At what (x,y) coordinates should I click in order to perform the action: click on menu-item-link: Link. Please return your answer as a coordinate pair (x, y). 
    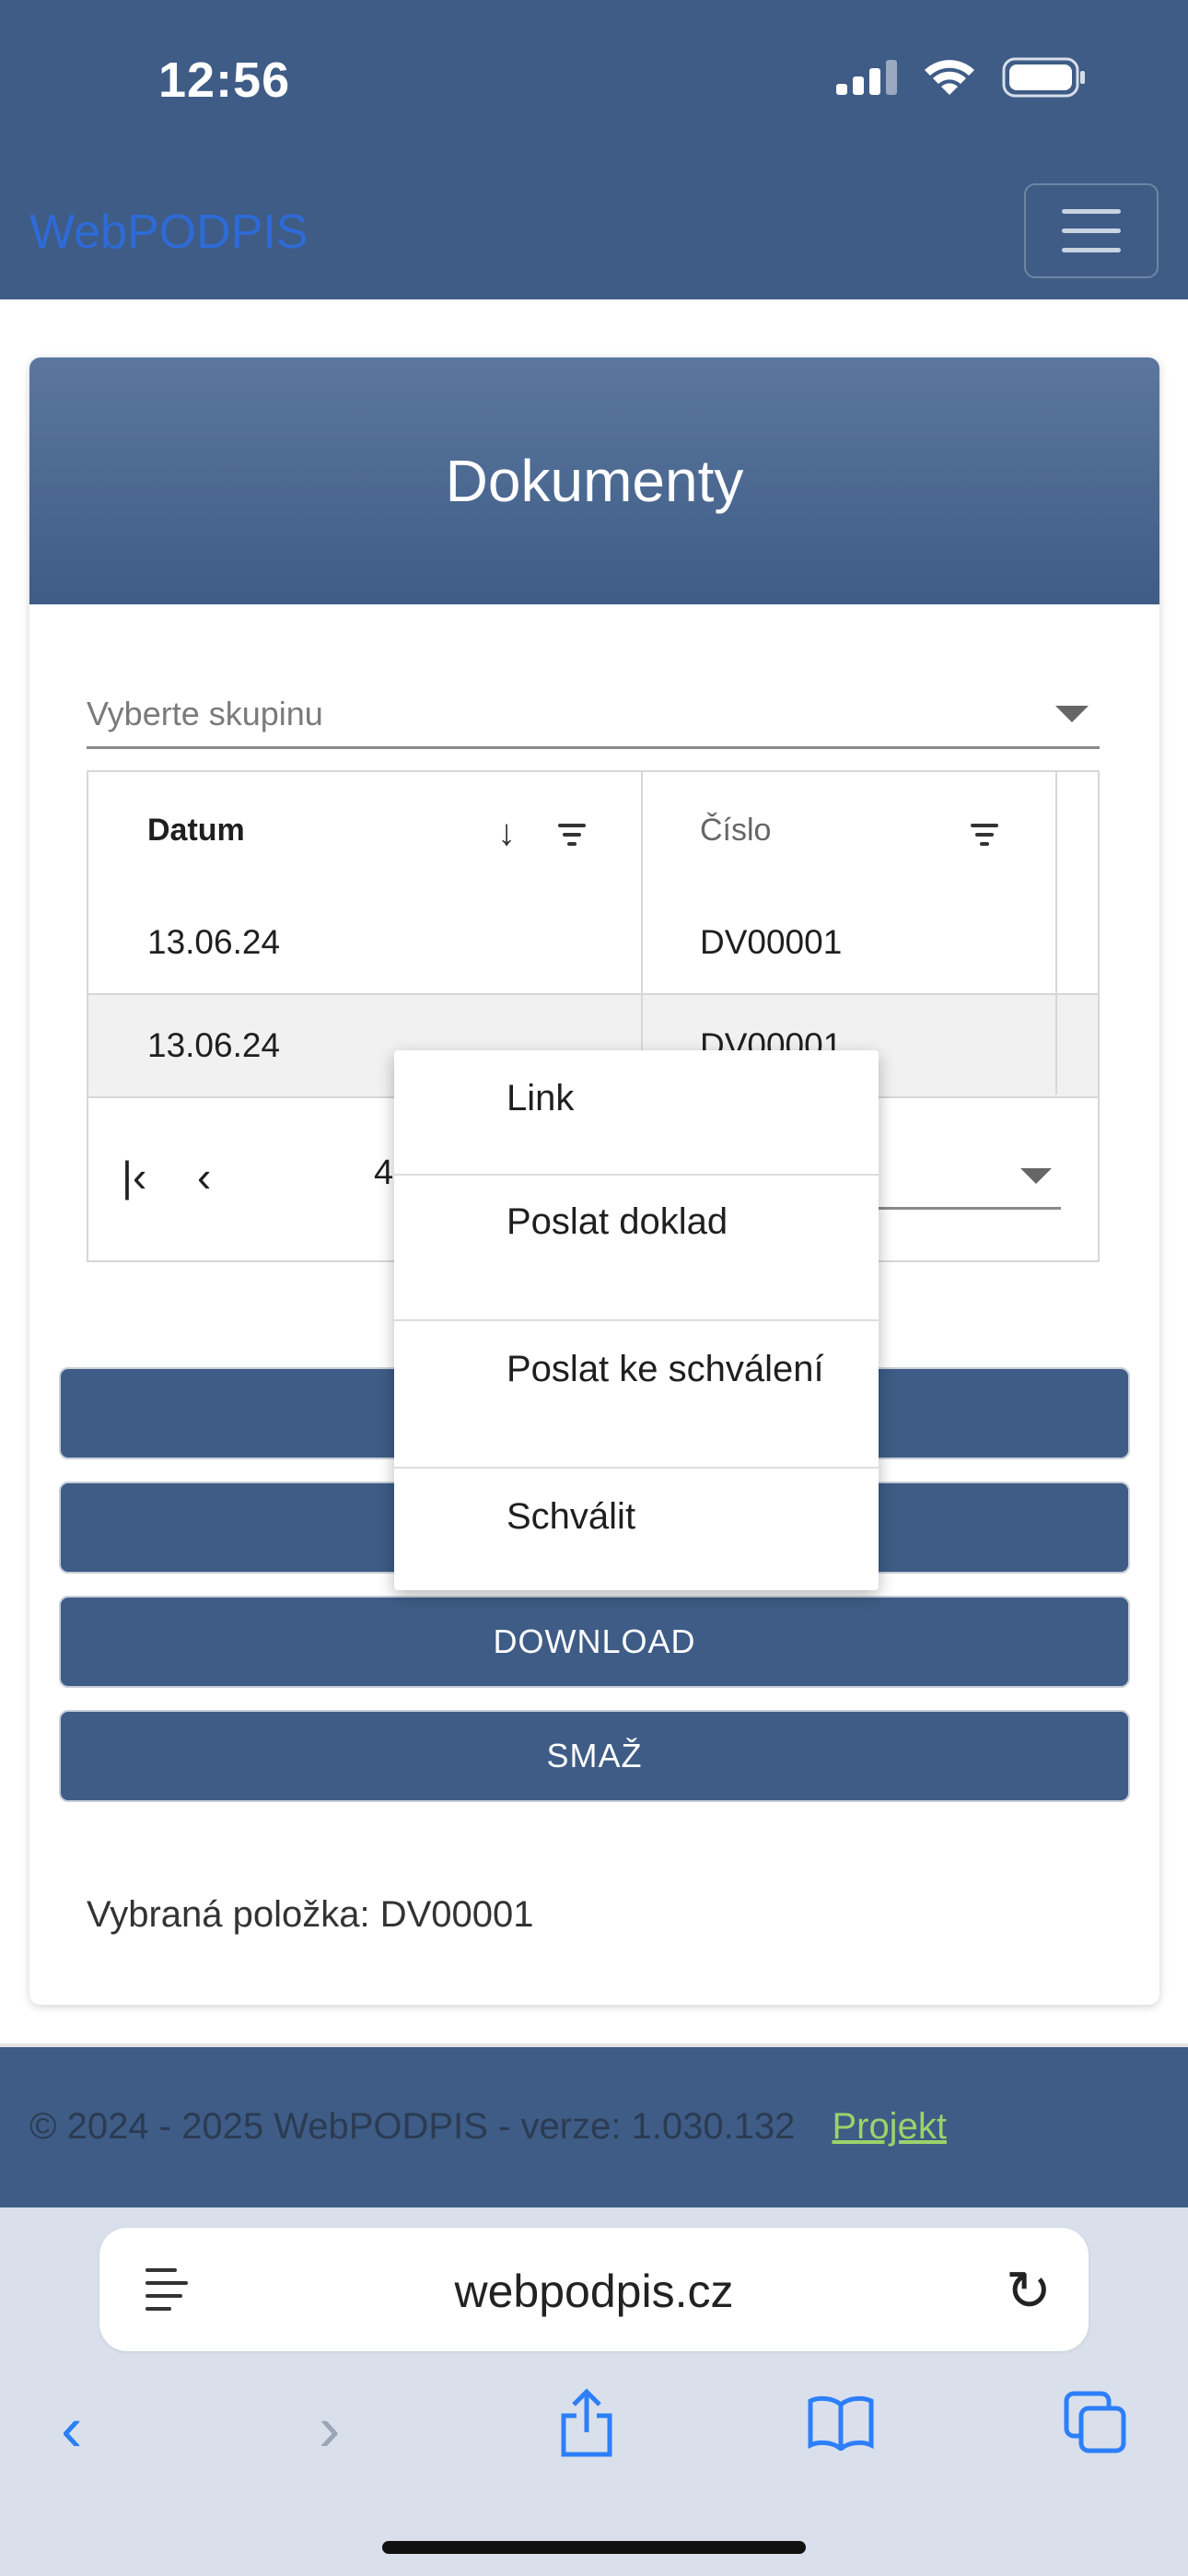
    Looking at the image, I should click on (637, 1113).